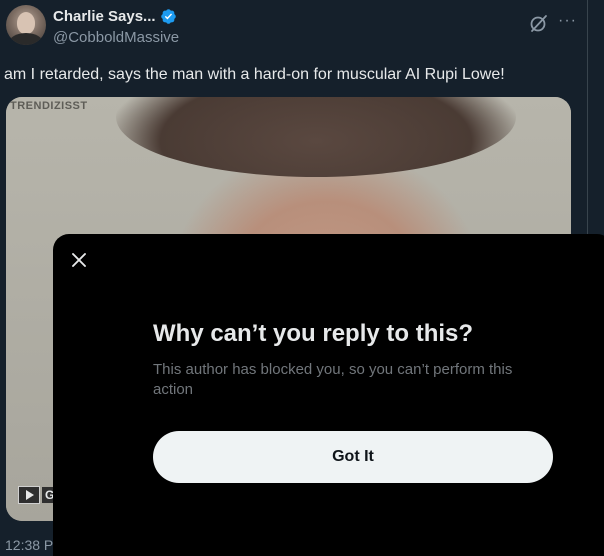 The height and width of the screenshot is (556, 604). What do you see at coordinates (539, 23) in the screenshot?
I see `grok-icon` at bounding box center [539, 23].